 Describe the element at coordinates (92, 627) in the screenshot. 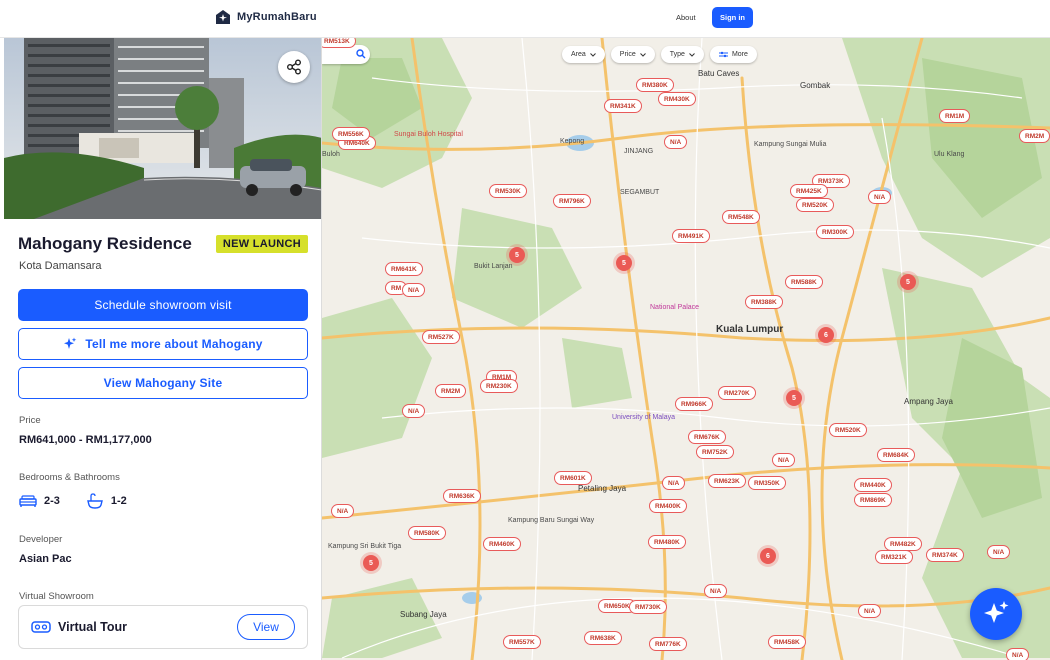

I see `virtual-tour-label: Virtual Tour` at that location.